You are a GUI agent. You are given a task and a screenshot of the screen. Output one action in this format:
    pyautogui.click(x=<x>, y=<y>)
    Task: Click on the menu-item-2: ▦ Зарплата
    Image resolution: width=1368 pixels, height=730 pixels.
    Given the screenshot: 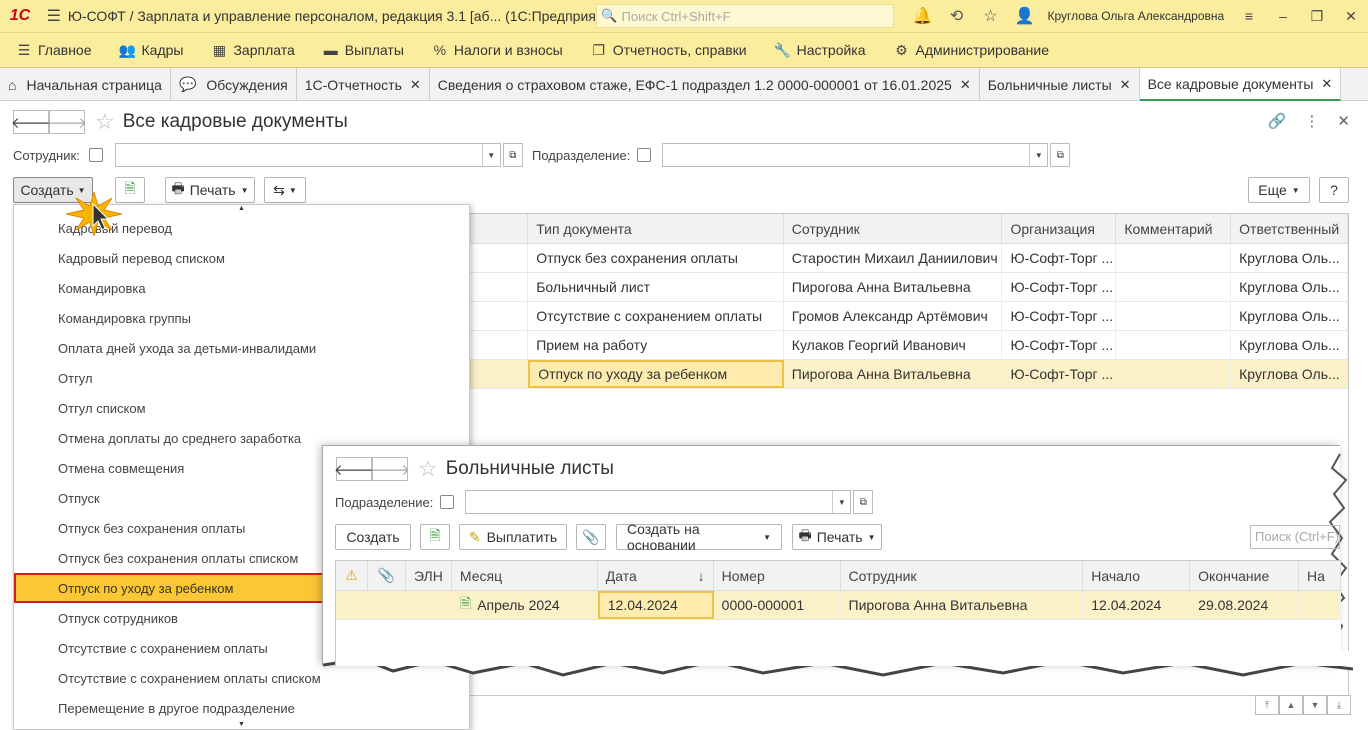 What is the action you would take?
    pyautogui.click(x=250, y=50)
    